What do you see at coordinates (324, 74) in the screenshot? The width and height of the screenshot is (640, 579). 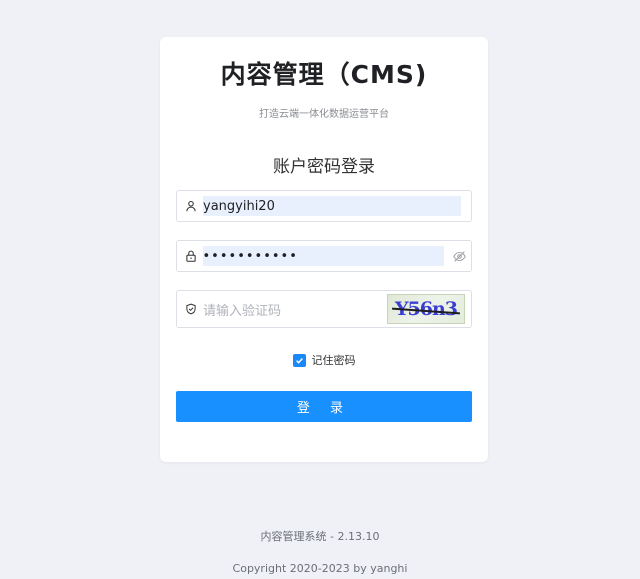 I see `page-title: 内容管理（CMS)` at bounding box center [324, 74].